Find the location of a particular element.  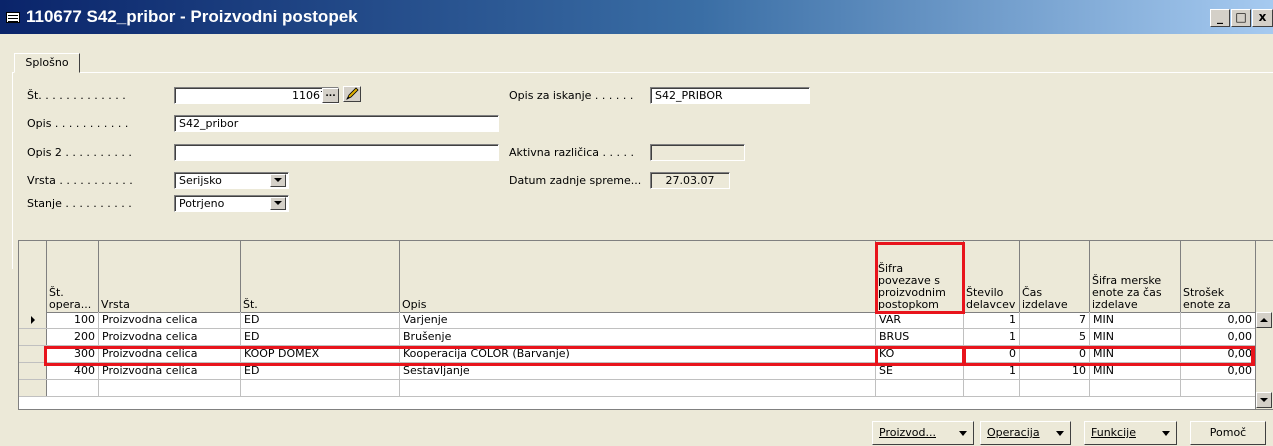

datum-field: 27.03.07 is located at coordinates (690, 180).